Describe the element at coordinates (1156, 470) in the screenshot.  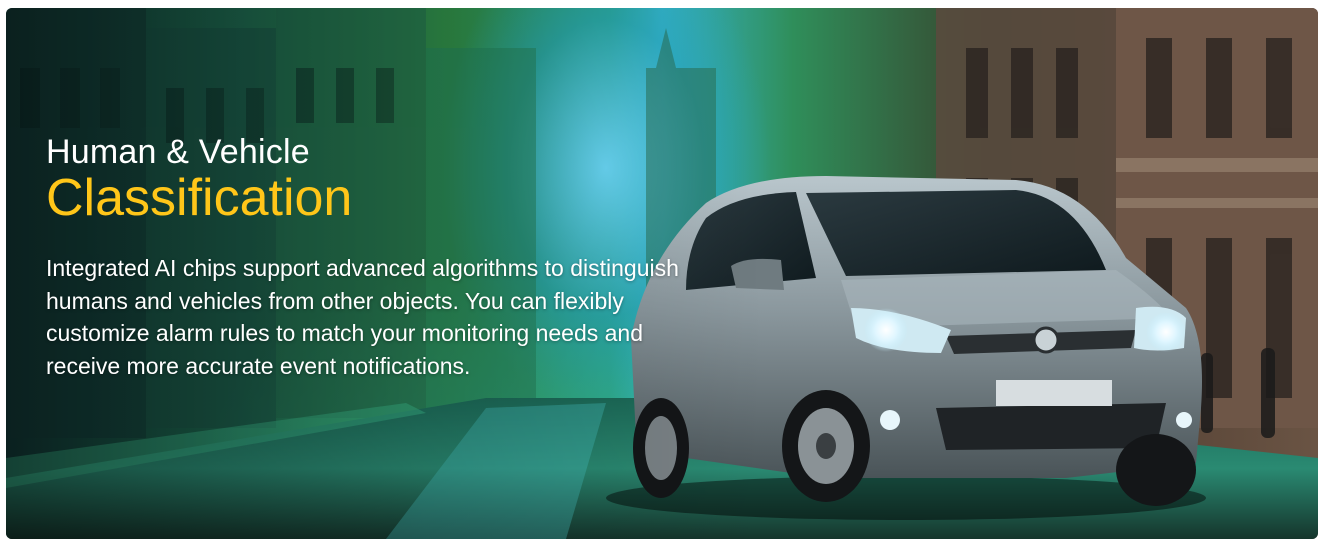
I see `front-right-wheel` at that location.